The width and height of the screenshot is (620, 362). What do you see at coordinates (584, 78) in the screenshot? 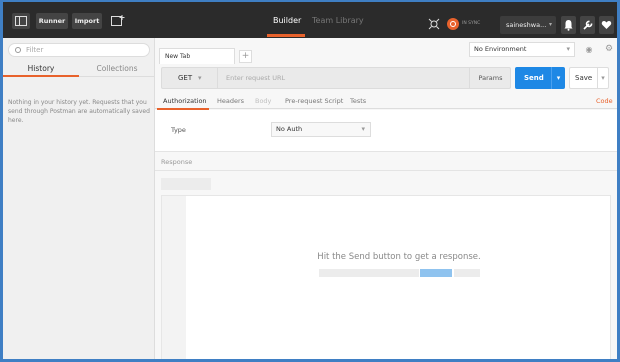
I see `save-label: Save` at bounding box center [584, 78].